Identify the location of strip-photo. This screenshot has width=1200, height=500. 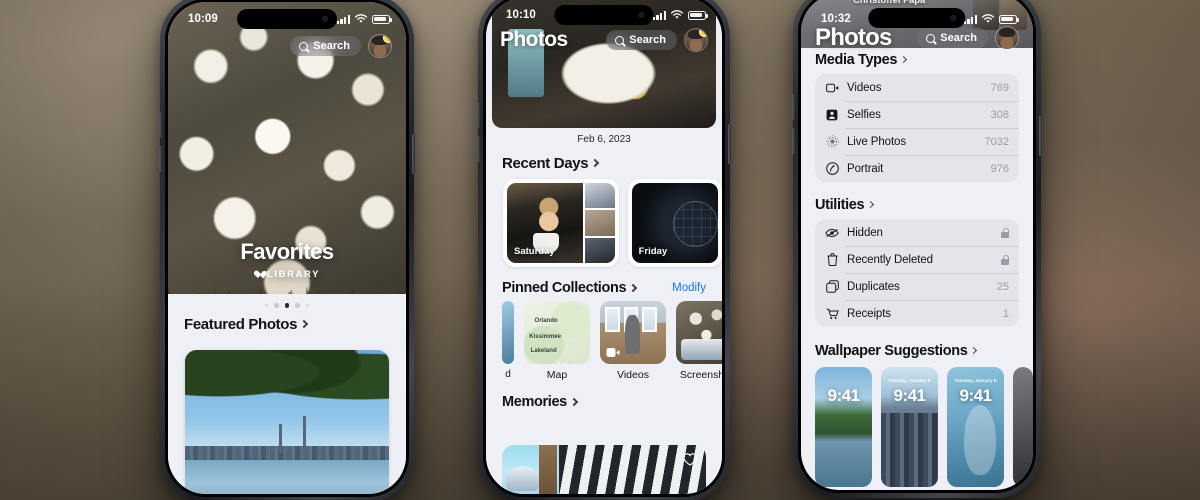
(600, 223).